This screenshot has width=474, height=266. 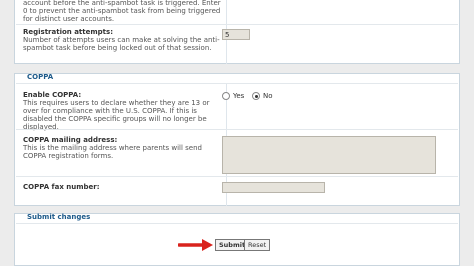 I want to click on coppa-fax-title: COPPA fax number:, so click(x=61, y=187).